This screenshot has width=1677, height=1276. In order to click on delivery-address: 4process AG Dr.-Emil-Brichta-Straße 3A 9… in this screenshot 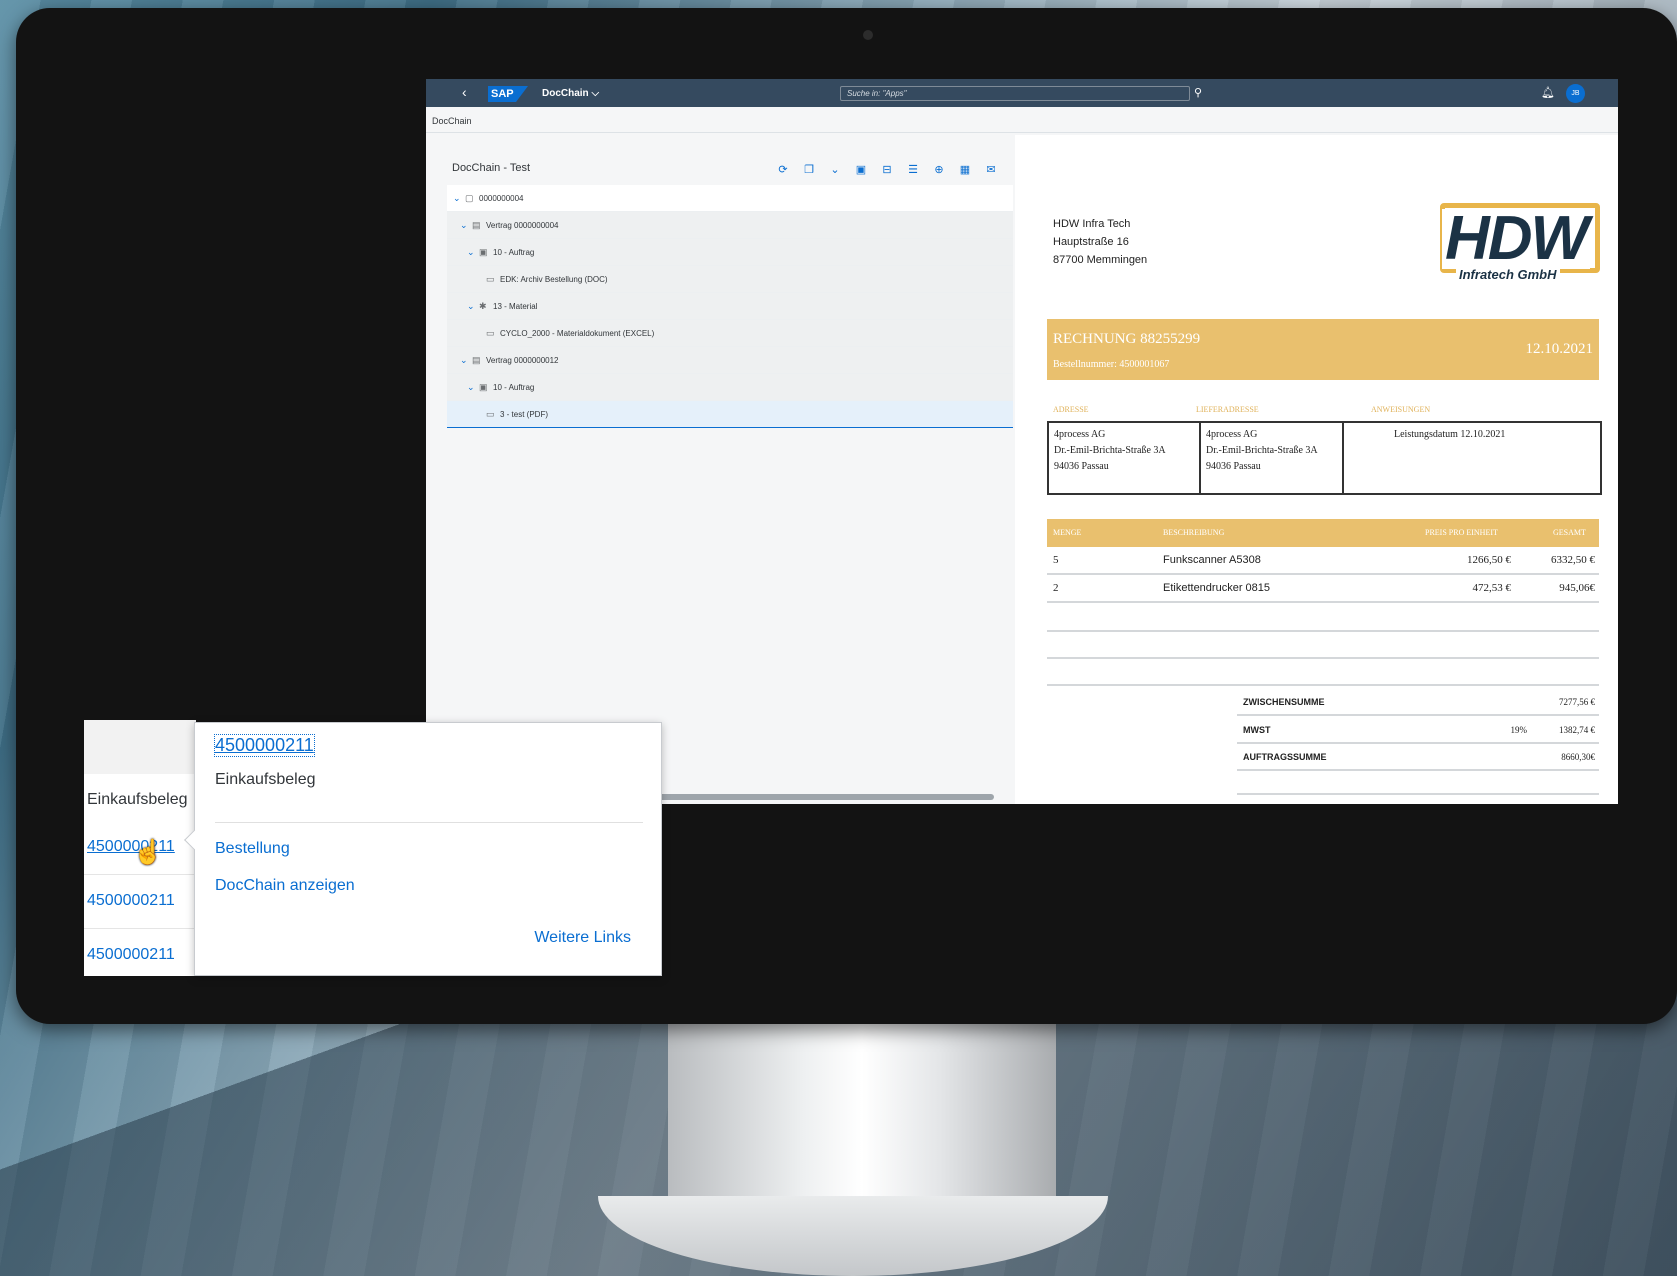, I will do `click(1259, 451)`.